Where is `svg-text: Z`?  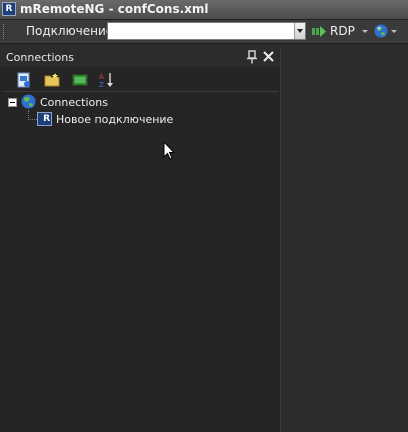 svg-text: Z is located at coordinates (101, 84).